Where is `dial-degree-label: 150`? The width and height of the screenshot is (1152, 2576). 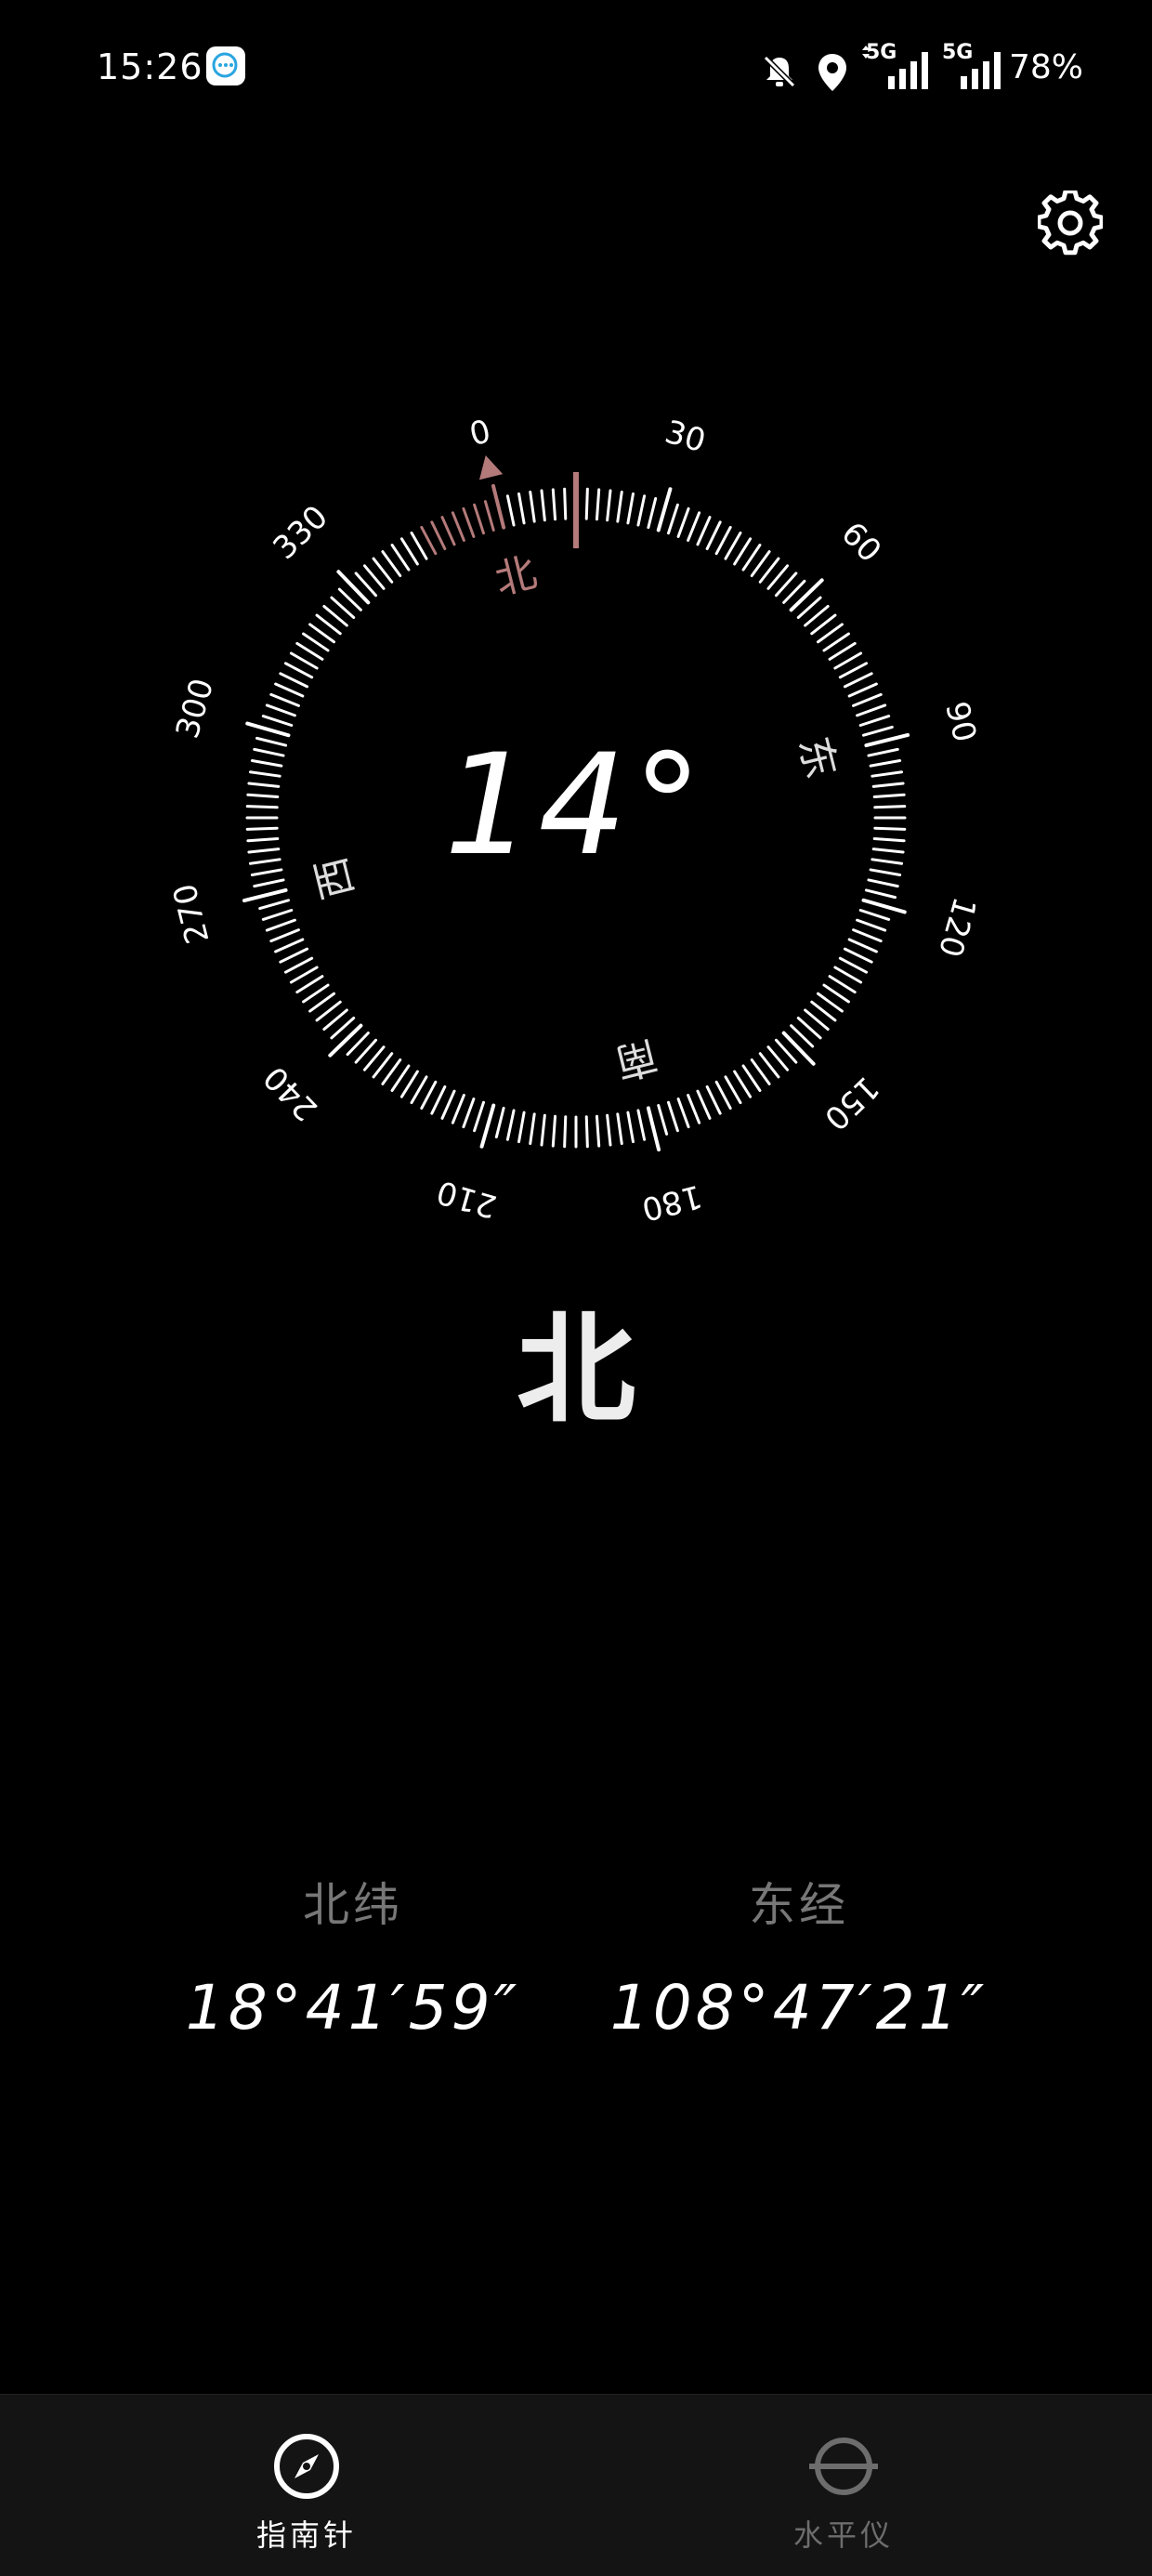 dial-degree-label: 150 is located at coordinates (851, 1103).